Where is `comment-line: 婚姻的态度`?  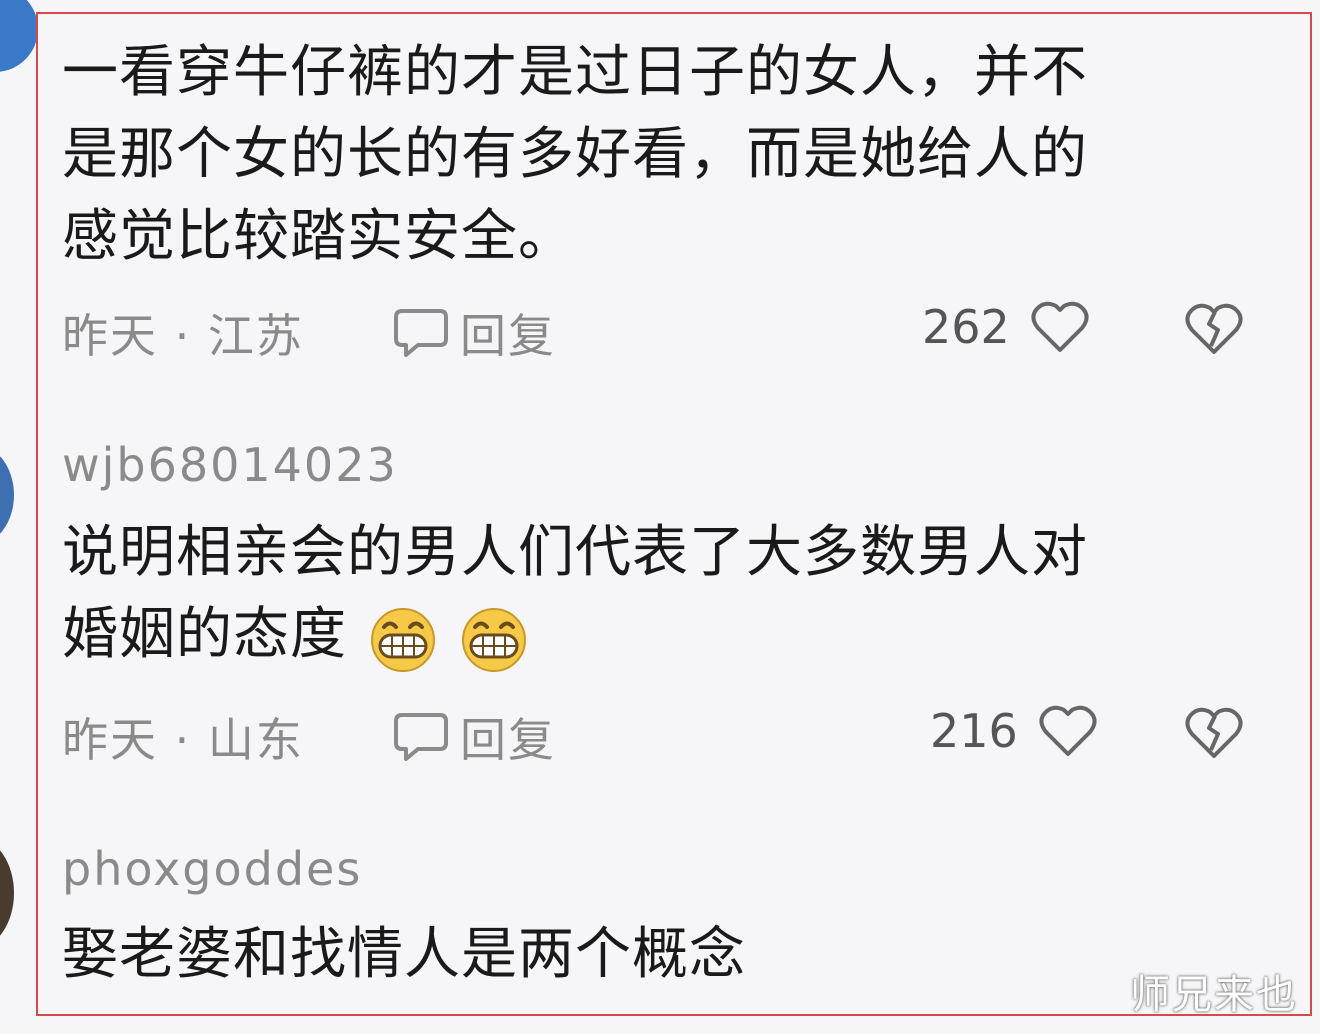 comment-line: 婚姻的态度 is located at coordinates (204, 634).